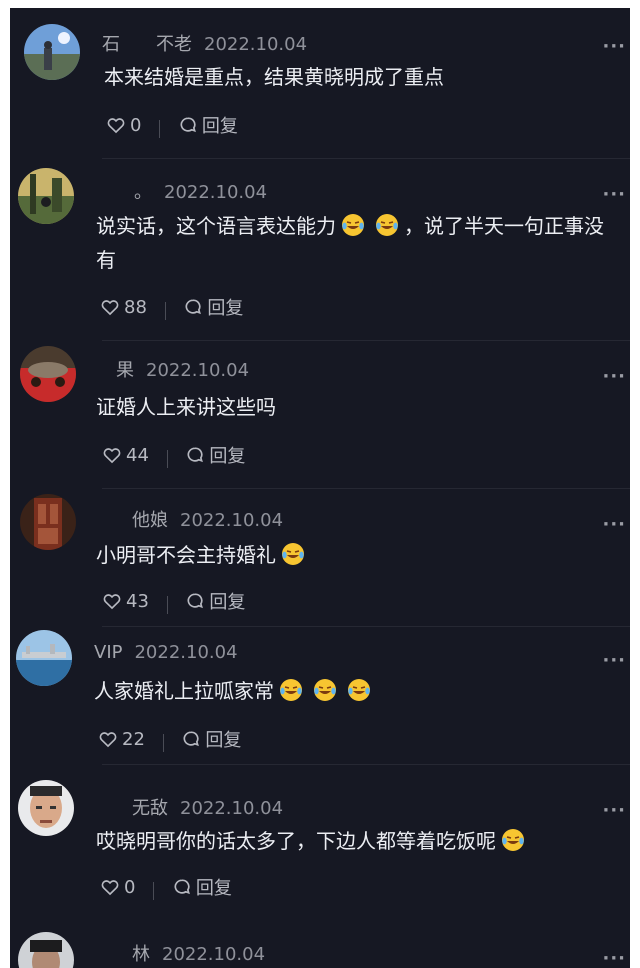  I want to click on like-count: 44, so click(137, 455).